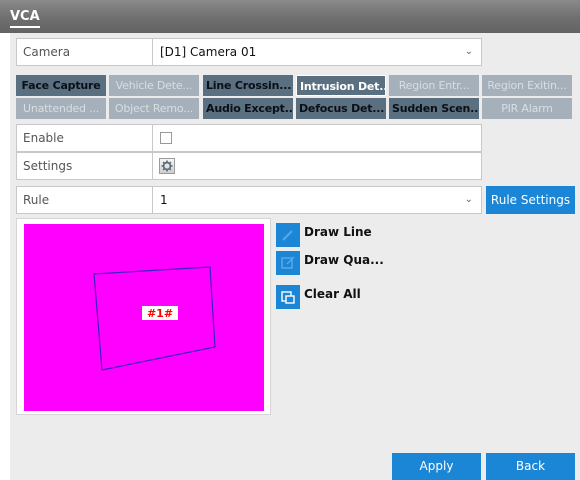 Image resolution: width=580 pixels, height=480 pixels. Describe the element at coordinates (317, 166) in the screenshot. I see `settings-value` at that location.